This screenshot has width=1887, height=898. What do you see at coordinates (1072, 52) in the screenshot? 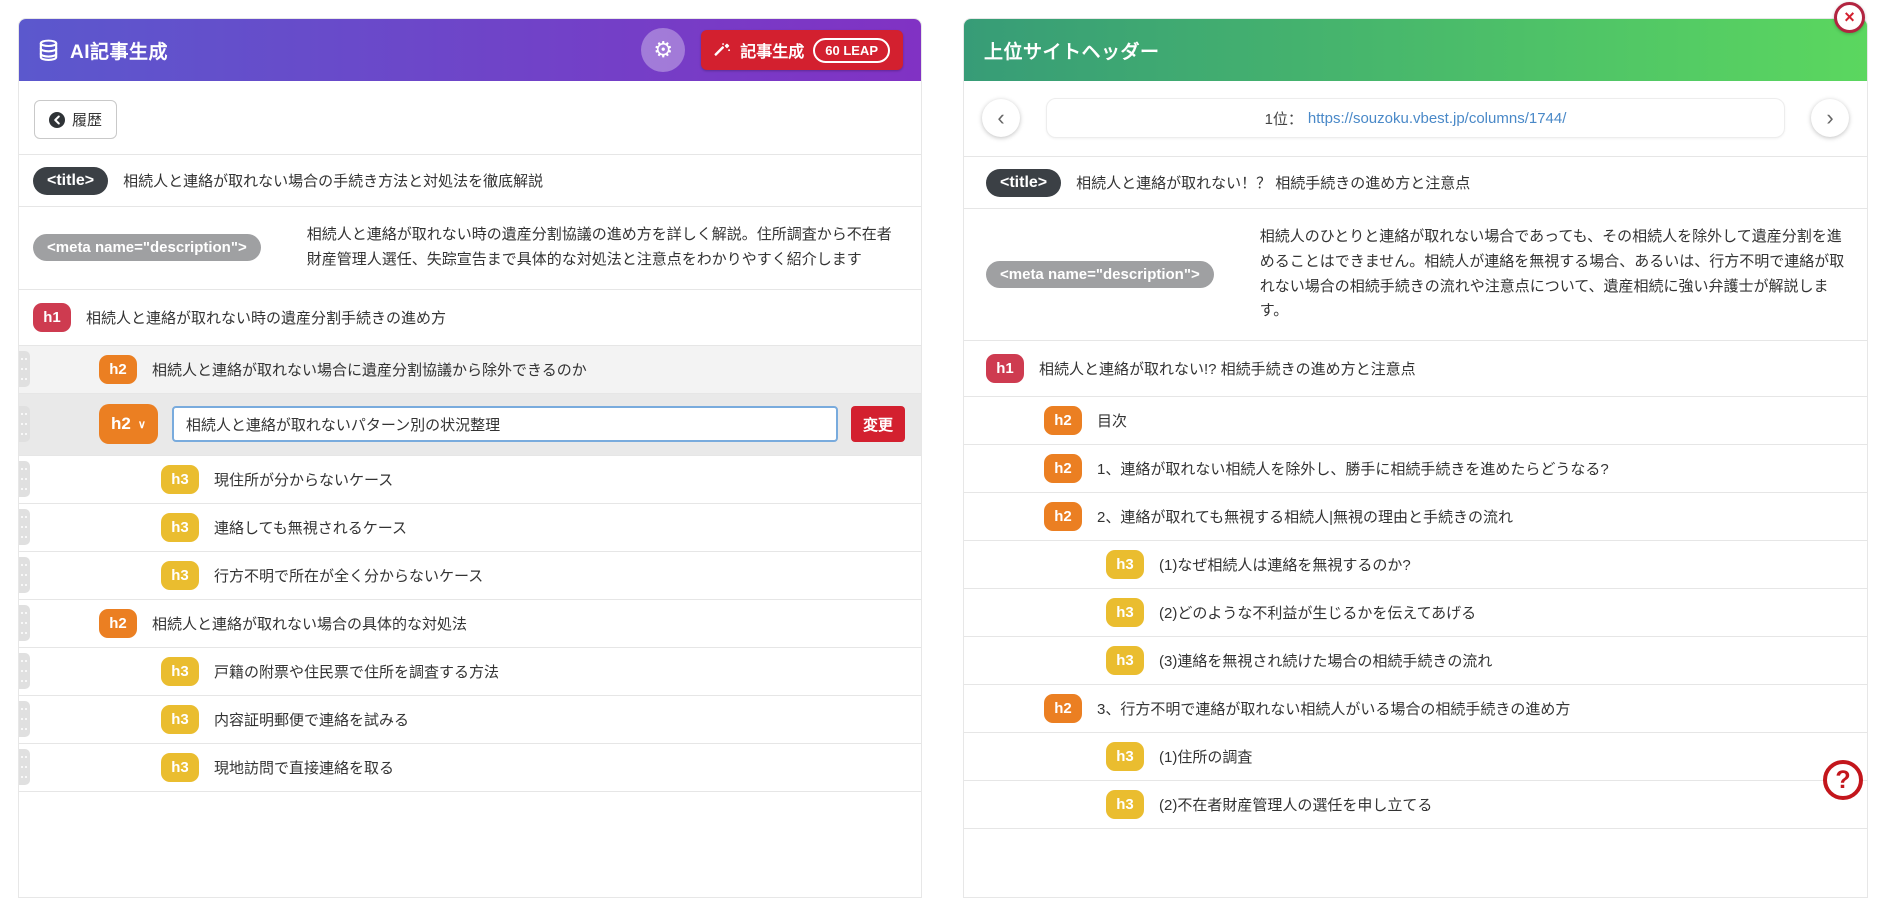
I see `top-site-title: 上位サイトヘッダー` at bounding box center [1072, 52].